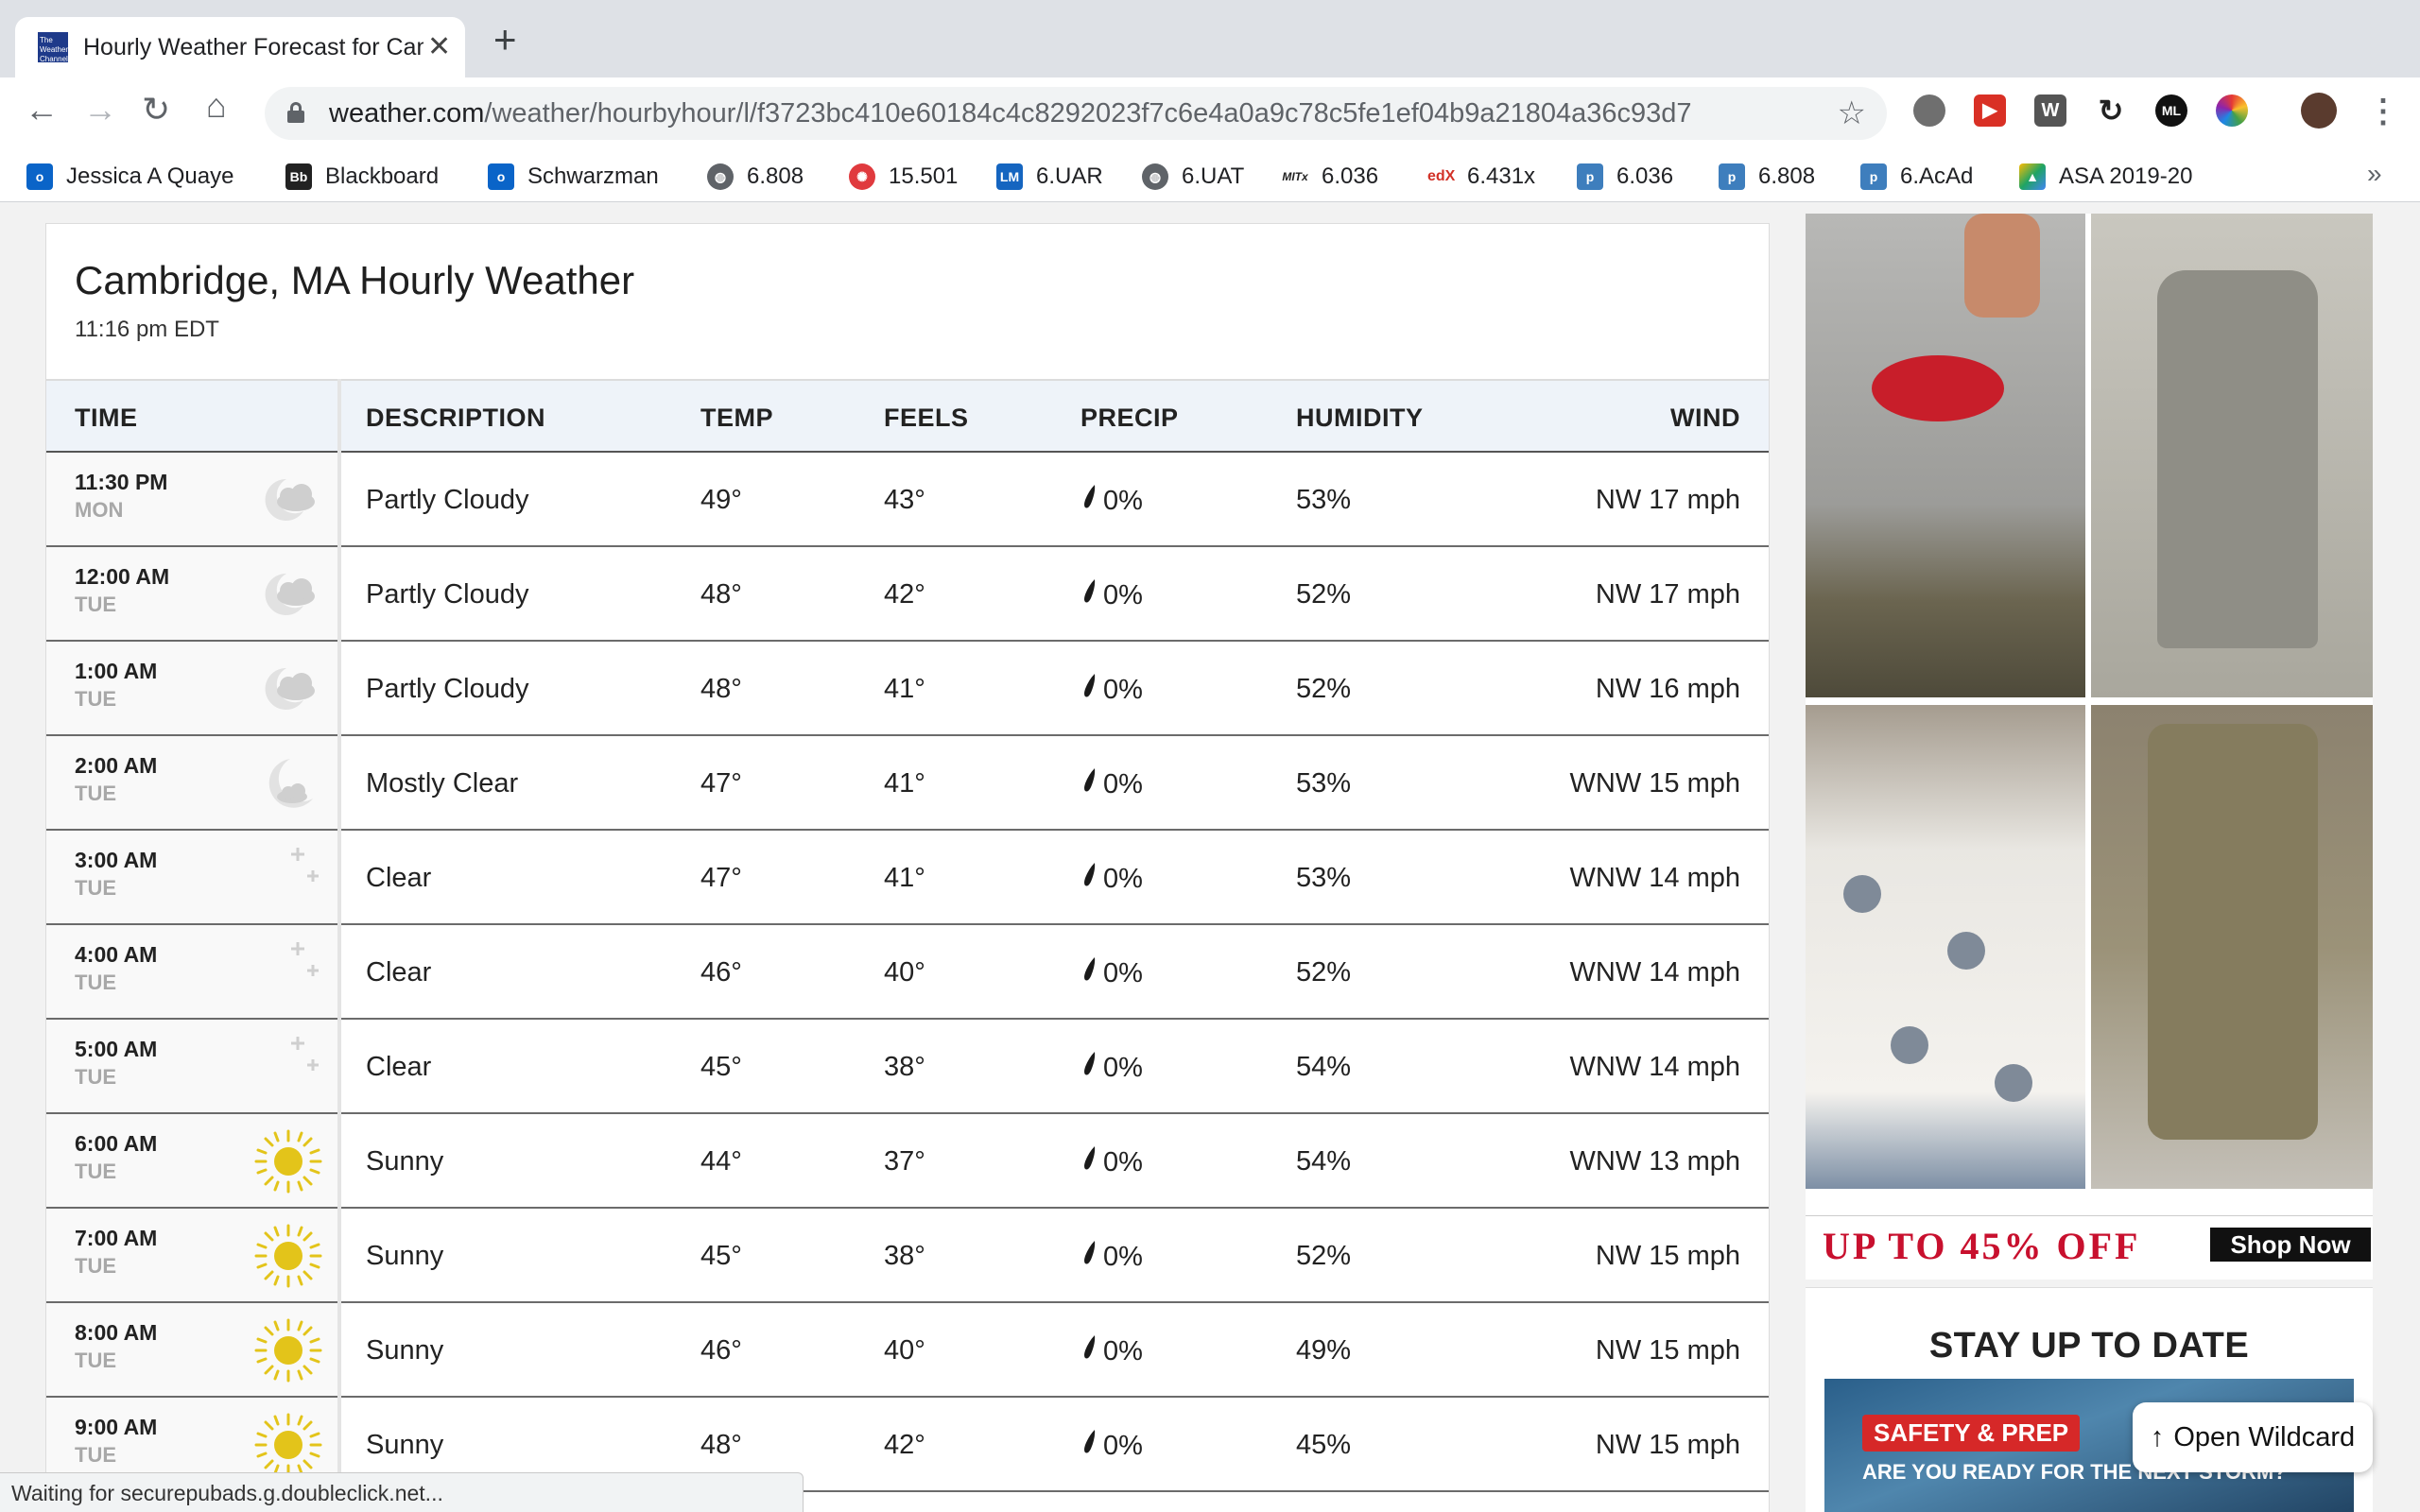 This screenshot has height=1512, width=2420. Describe the element at coordinates (2002, 266) in the screenshot. I see `hand-graphic` at that location.